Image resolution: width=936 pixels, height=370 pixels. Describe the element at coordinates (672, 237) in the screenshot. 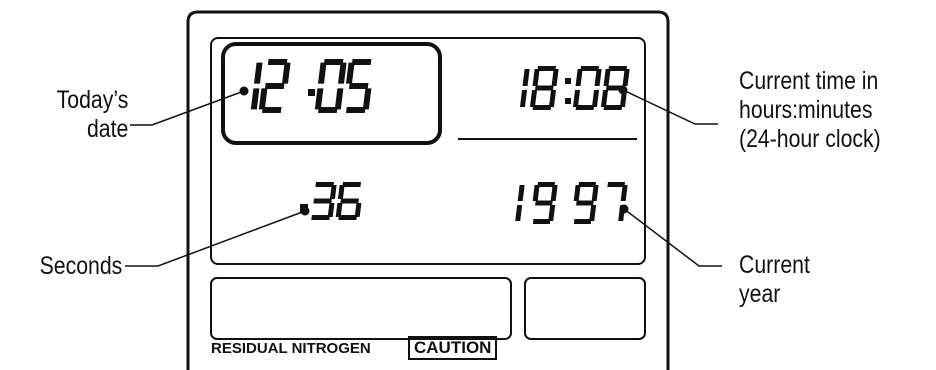

I see `year-leader-line` at that location.